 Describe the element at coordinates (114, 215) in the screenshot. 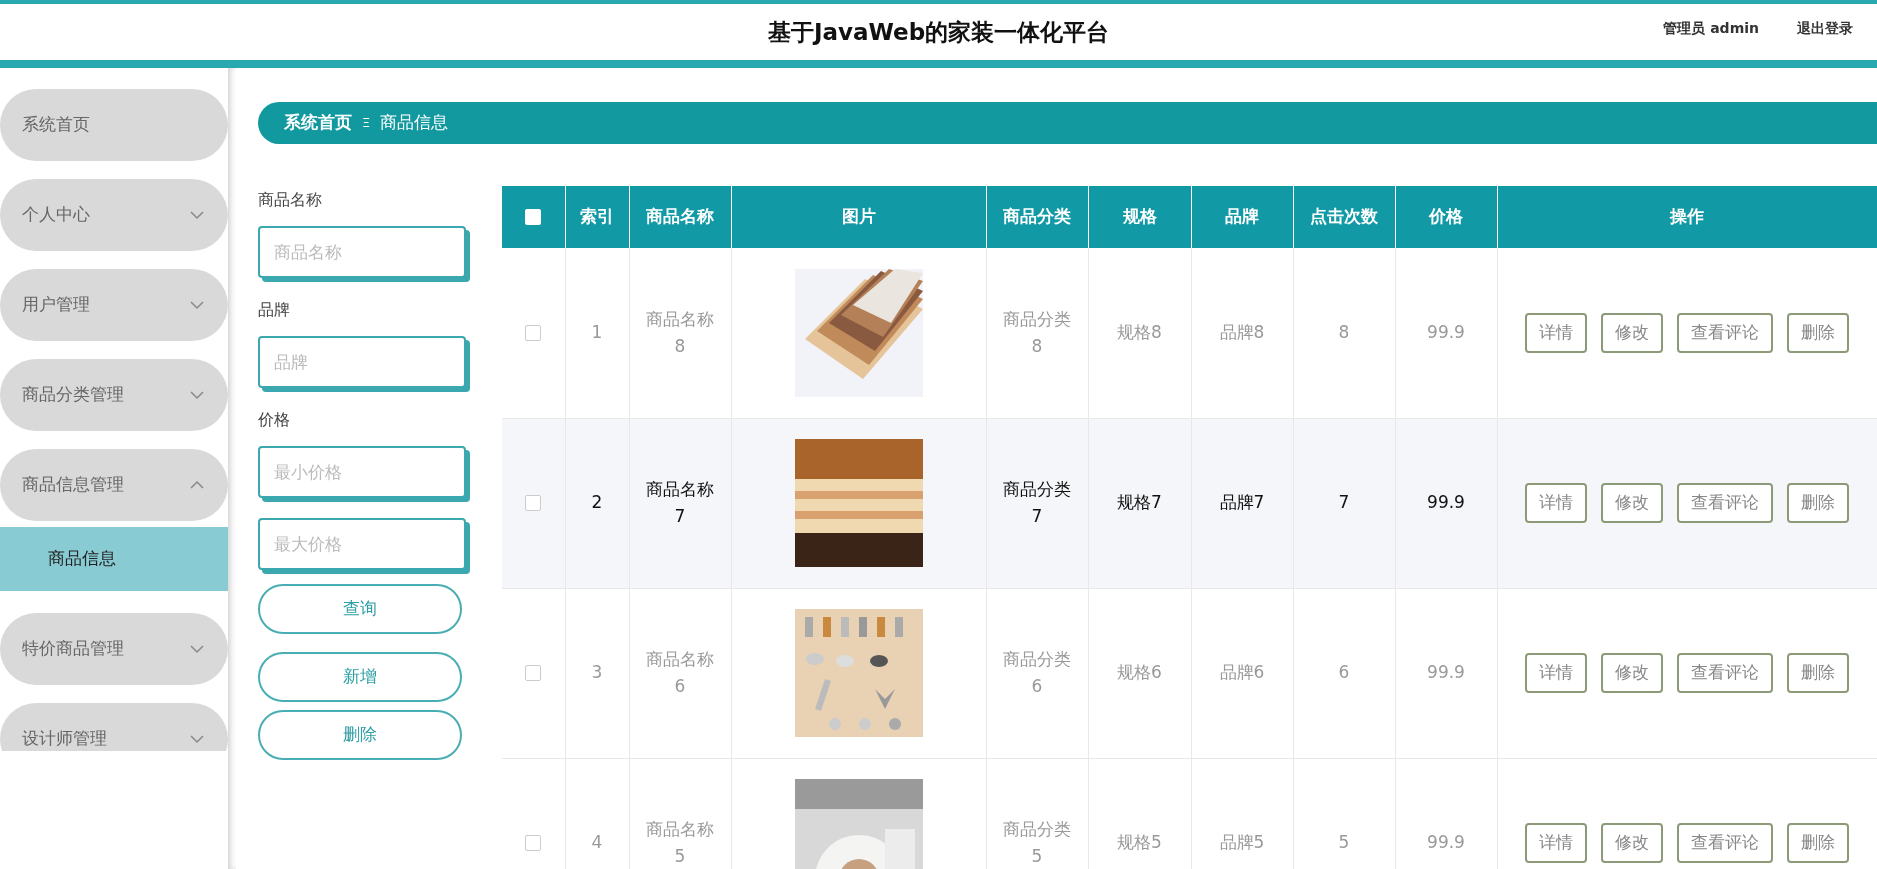

I see `sidebar-item: 个人中心` at that location.